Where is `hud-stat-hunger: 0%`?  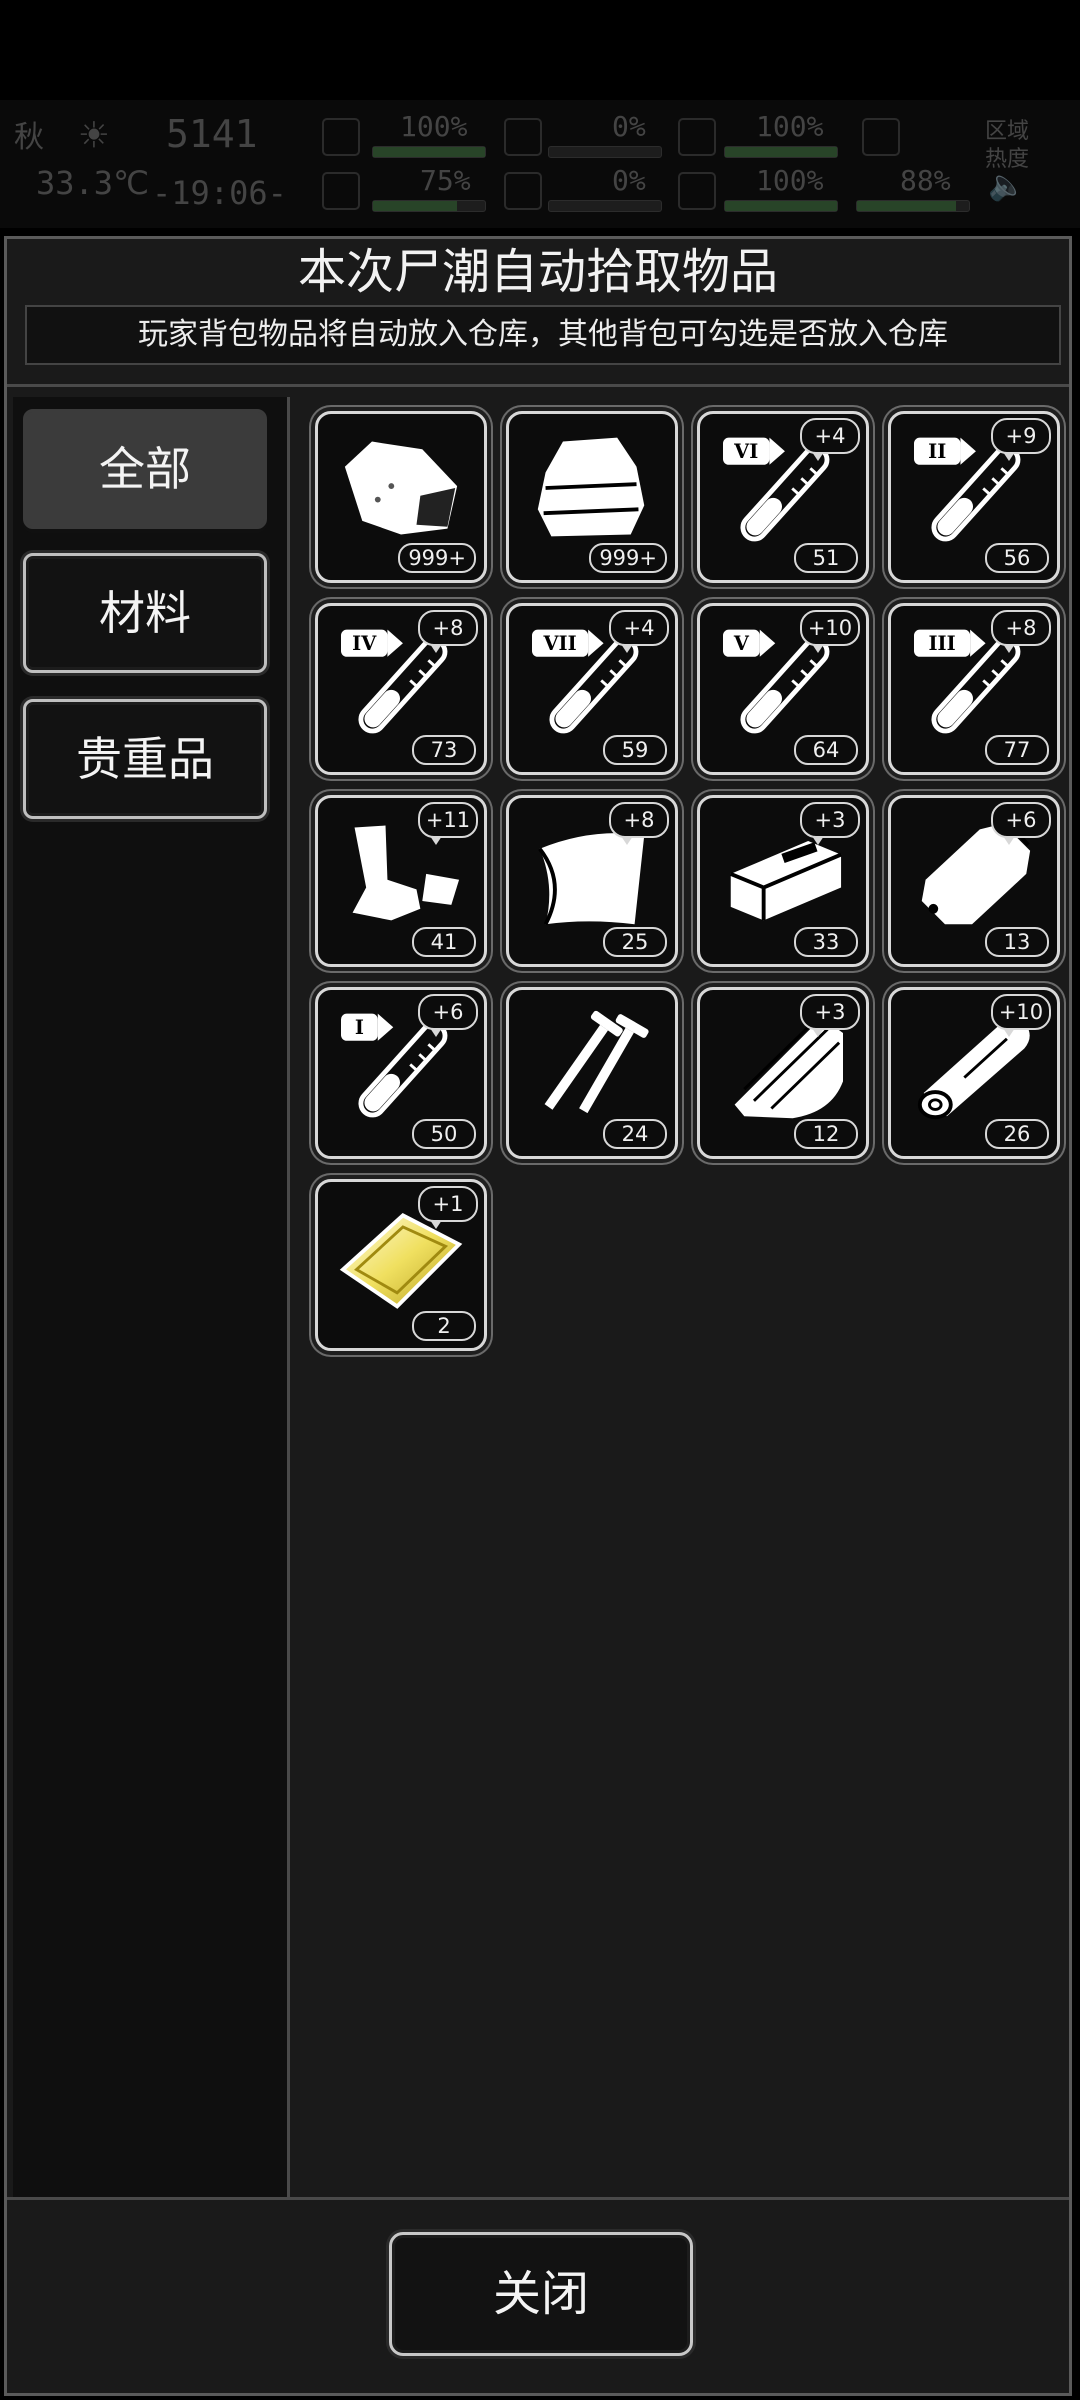 hud-stat-hunger: 0% is located at coordinates (629, 126).